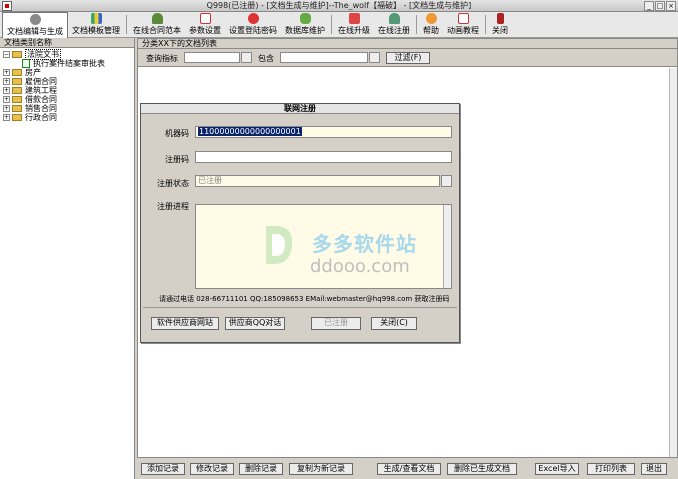 The image size is (678, 479). I want to click on close-icon, so click(500, 18).